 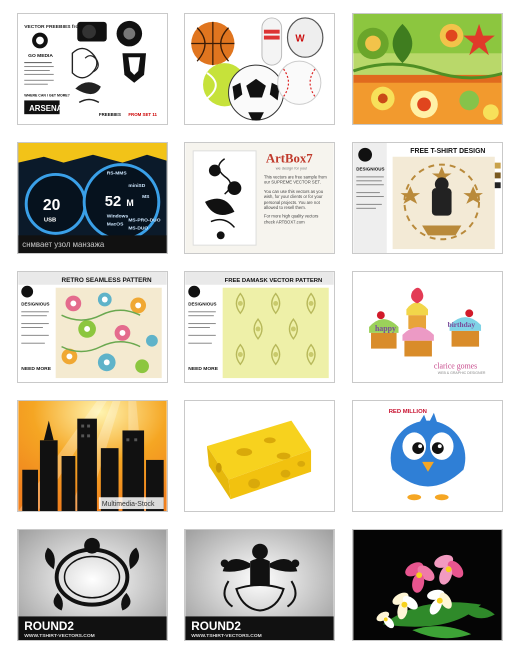 What do you see at coordinates (385, 328) in the screenshot?
I see `cupcakes-word1: happy` at bounding box center [385, 328].